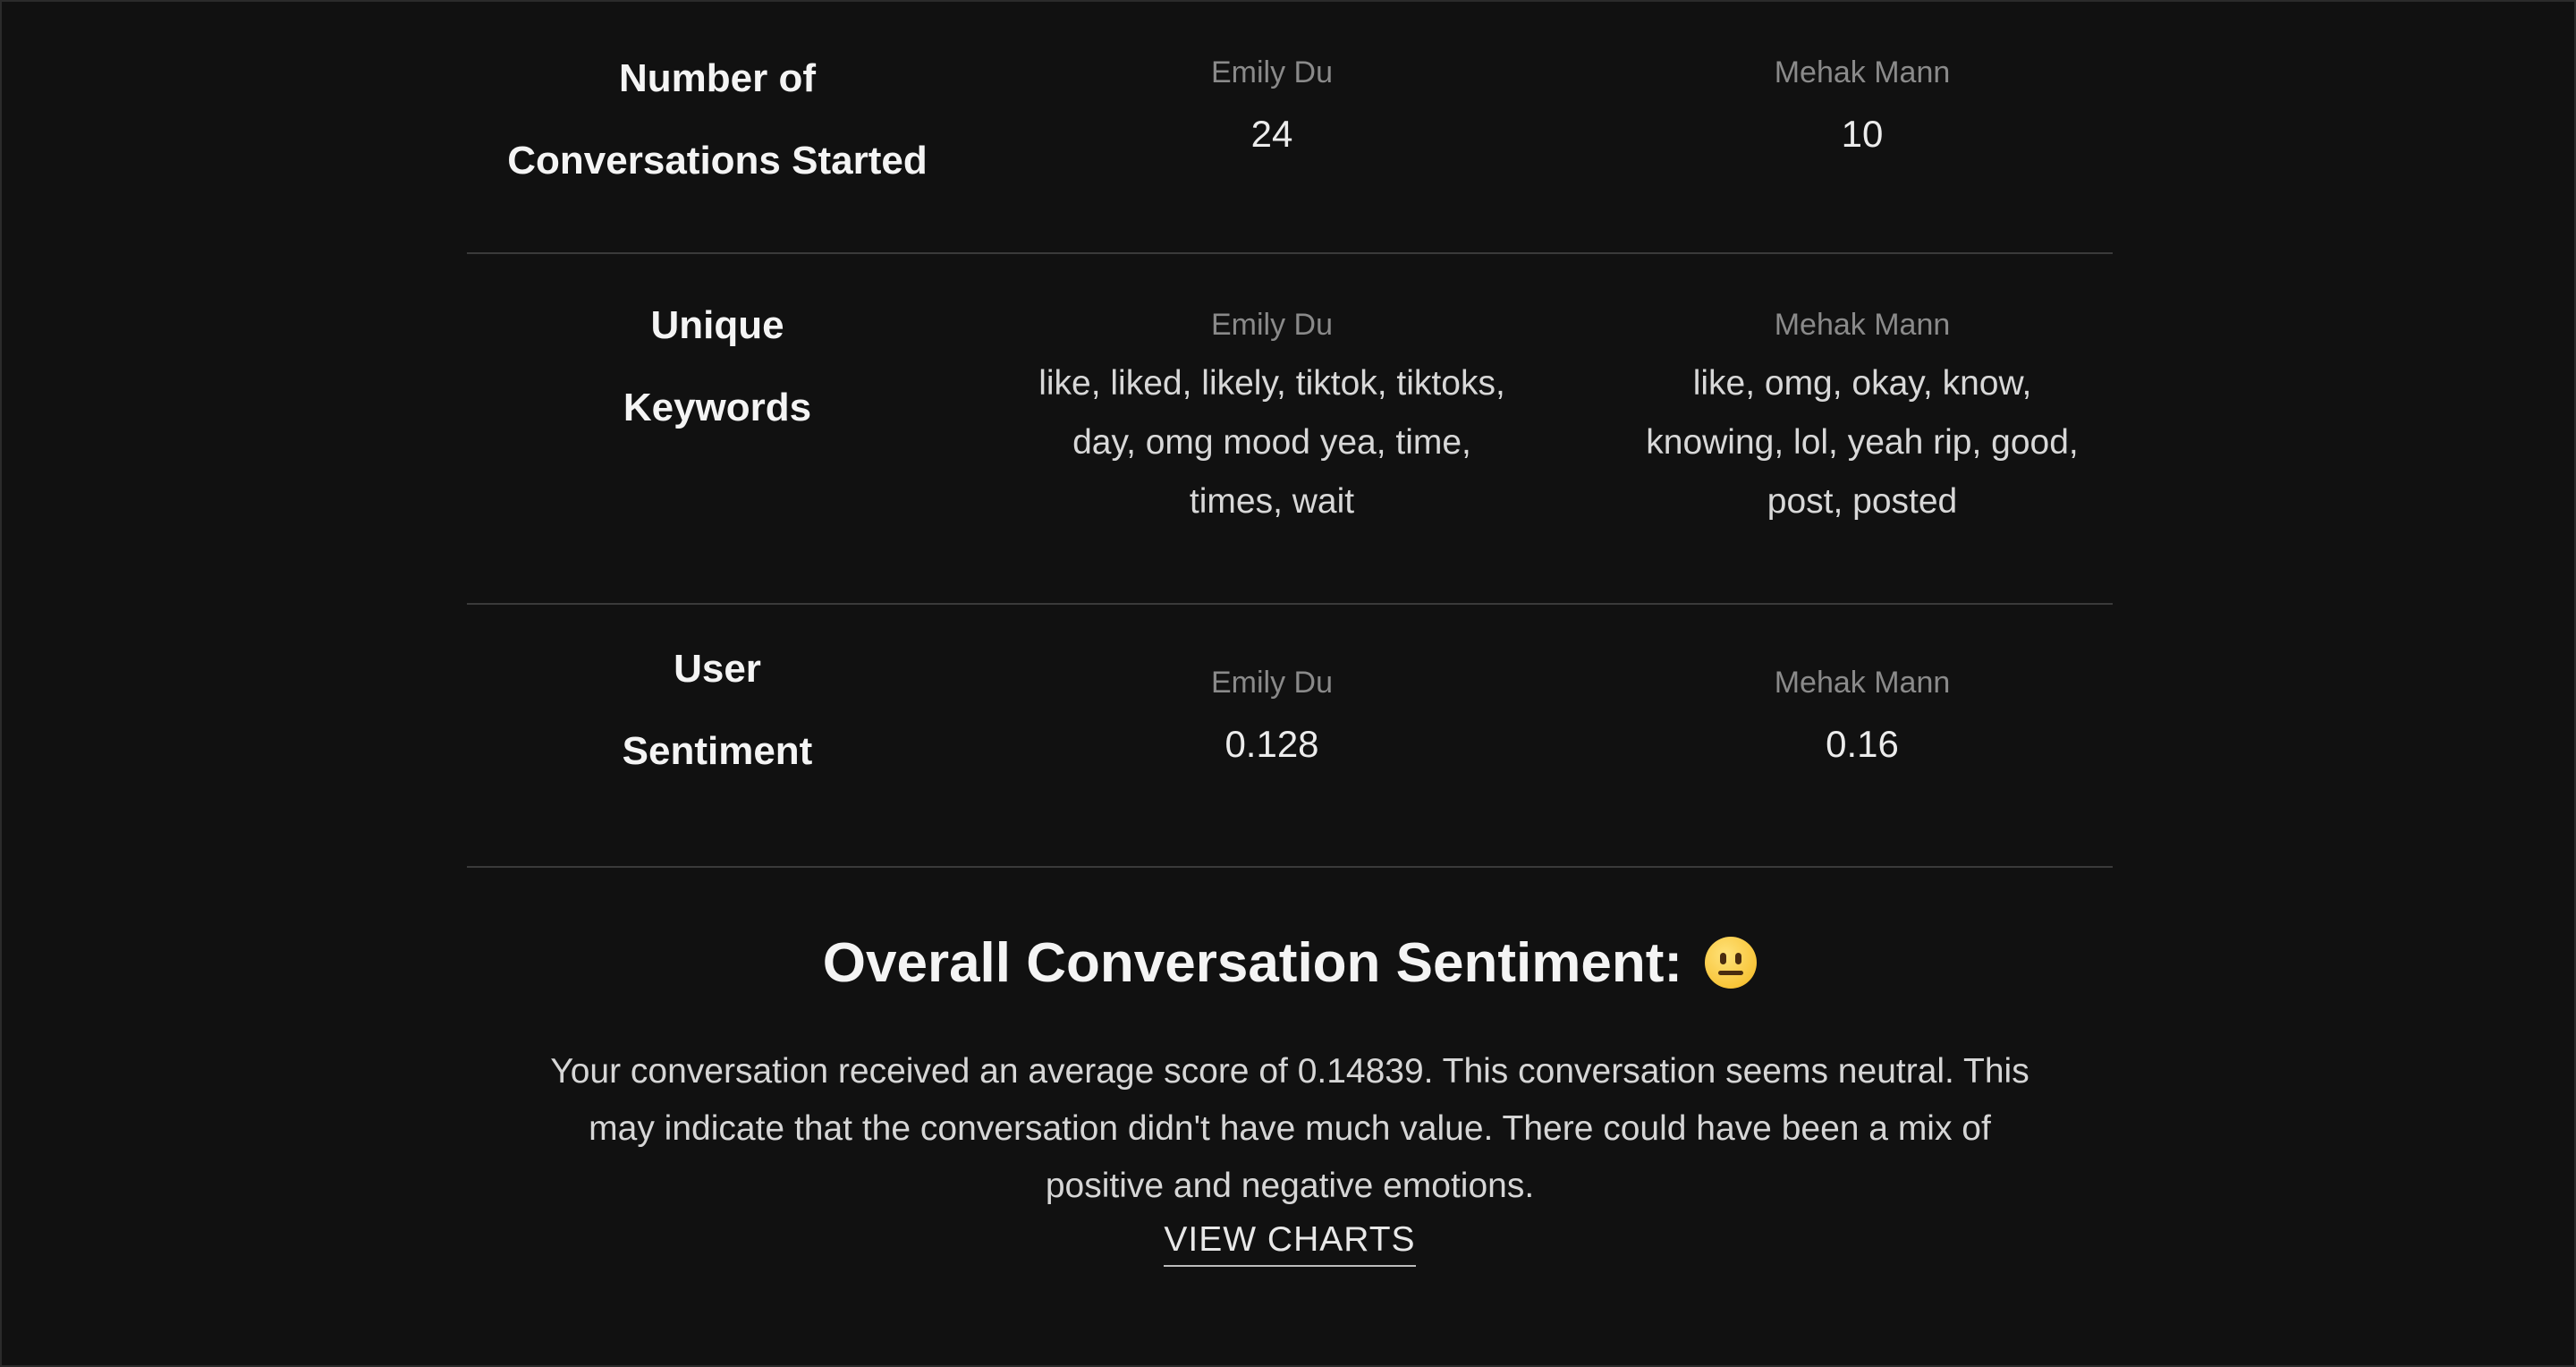 Image resolution: width=2576 pixels, height=1367 pixels. Describe the element at coordinates (717, 78) in the screenshot. I see `row-label-line: Number of` at that location.